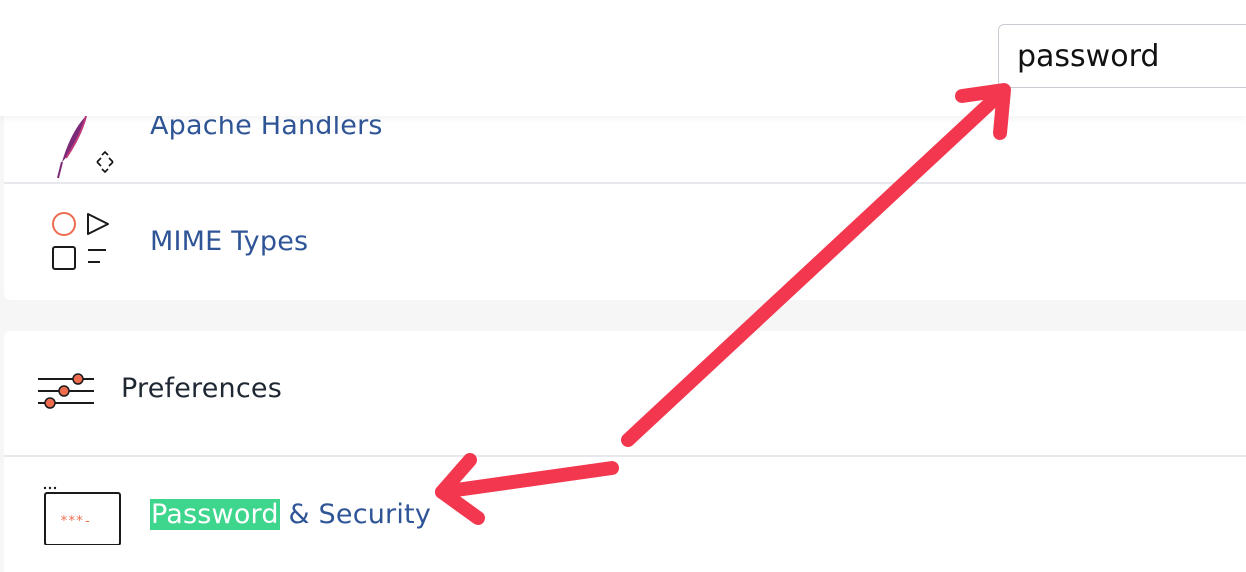  Describe the element at coordinates (229, 241) in the screenshot. I see `mime-types-link: MIME Types` at that location.